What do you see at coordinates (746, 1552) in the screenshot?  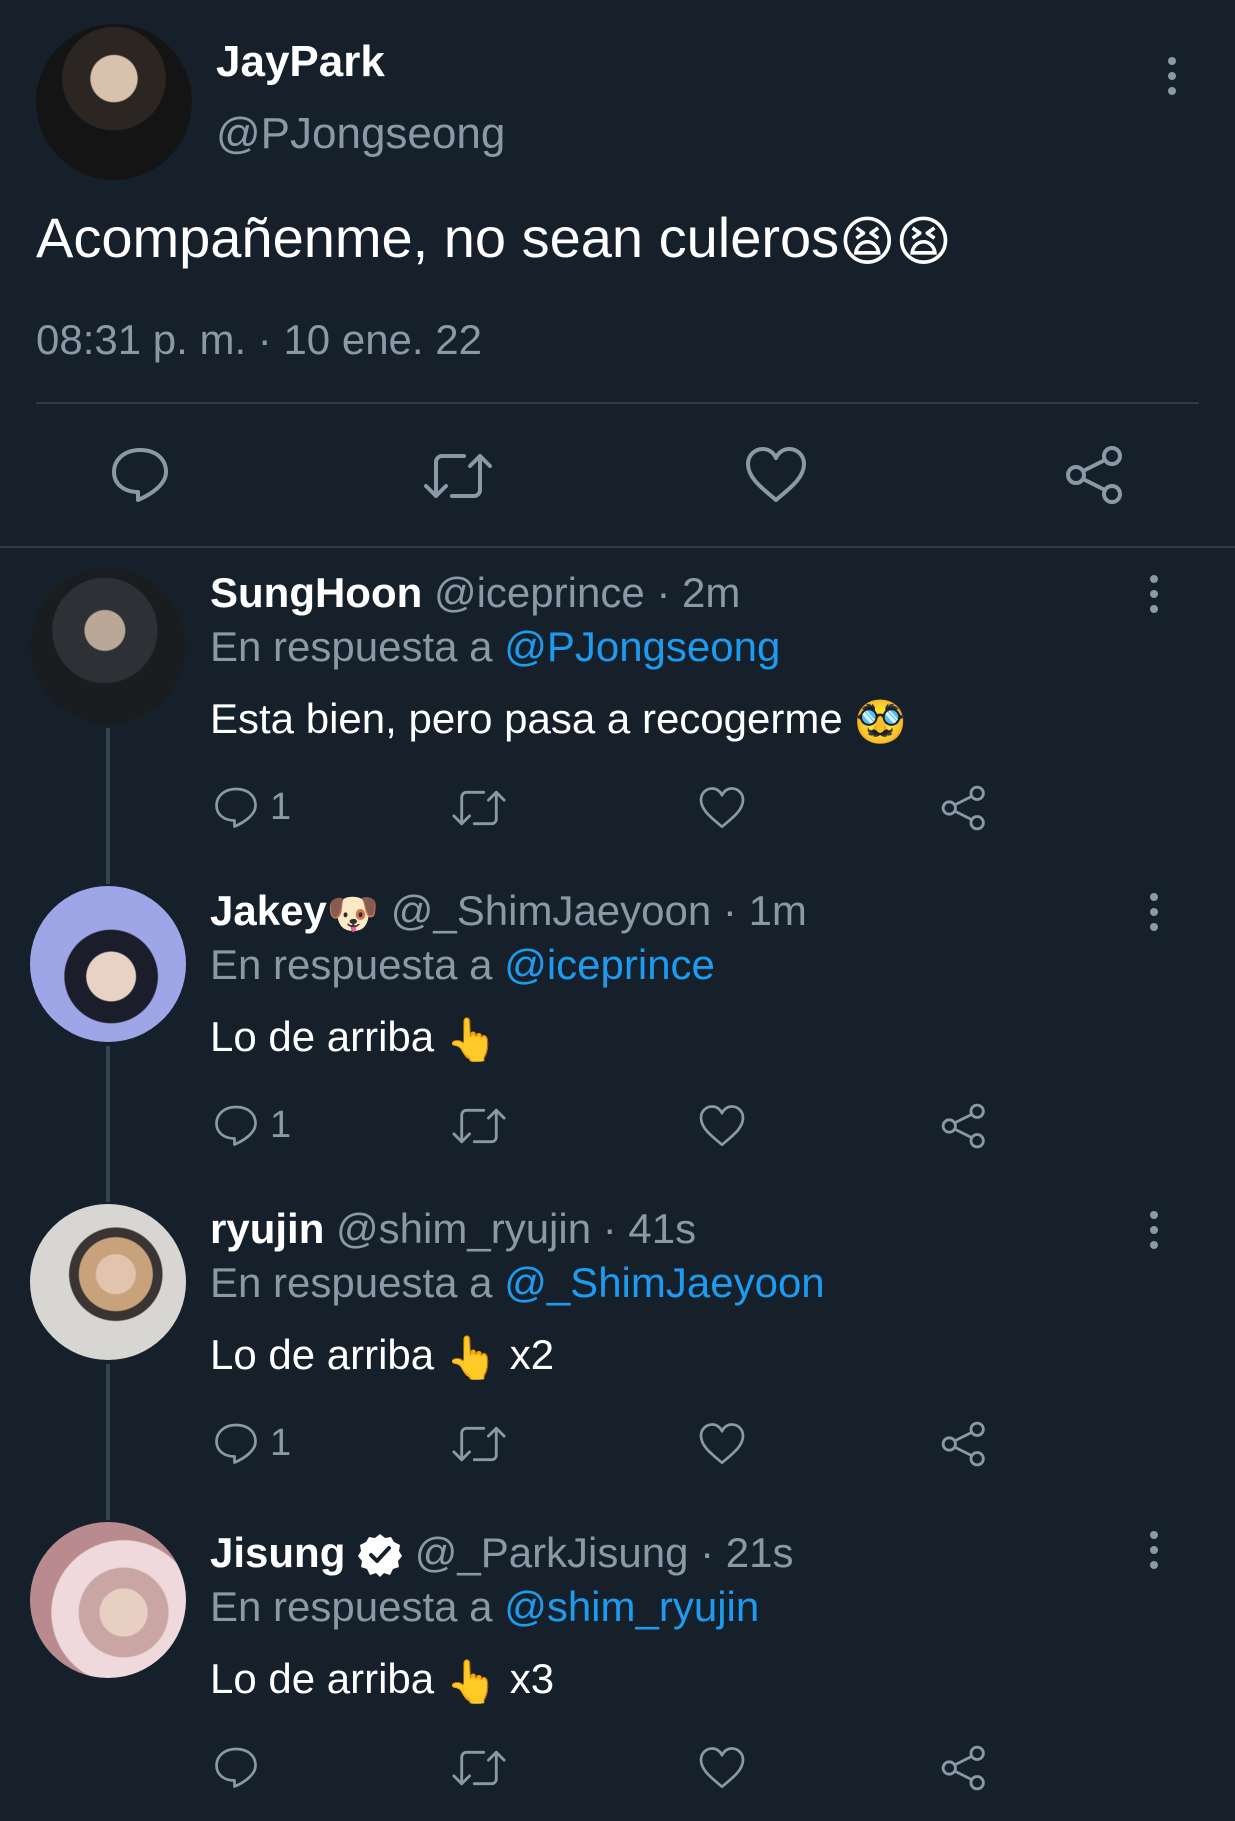 I see `reply-time: · 21s` at bounding box center [746, 1552].